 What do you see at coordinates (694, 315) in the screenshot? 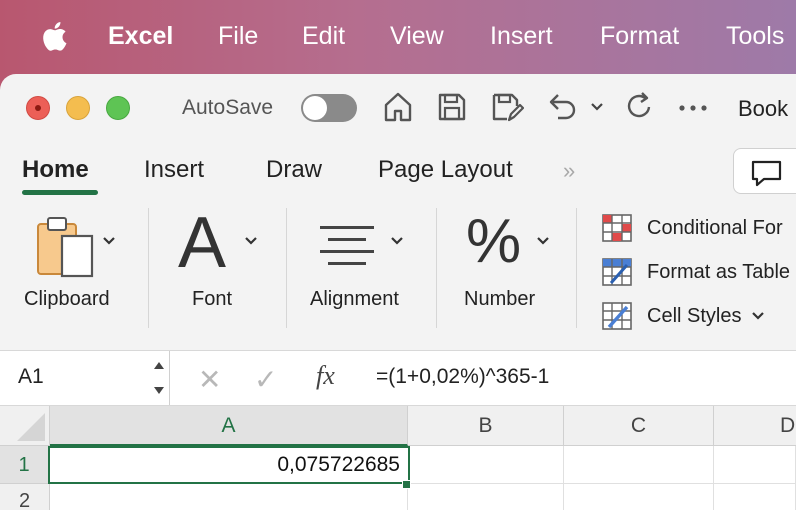
I see `cell-styles-label: Cell Styles` at bounding box center [694, 315].